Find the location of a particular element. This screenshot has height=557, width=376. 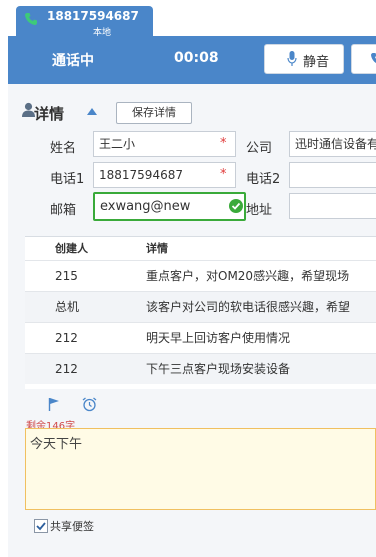

call-timer: 00:08 is located at coordinates (196, 58).